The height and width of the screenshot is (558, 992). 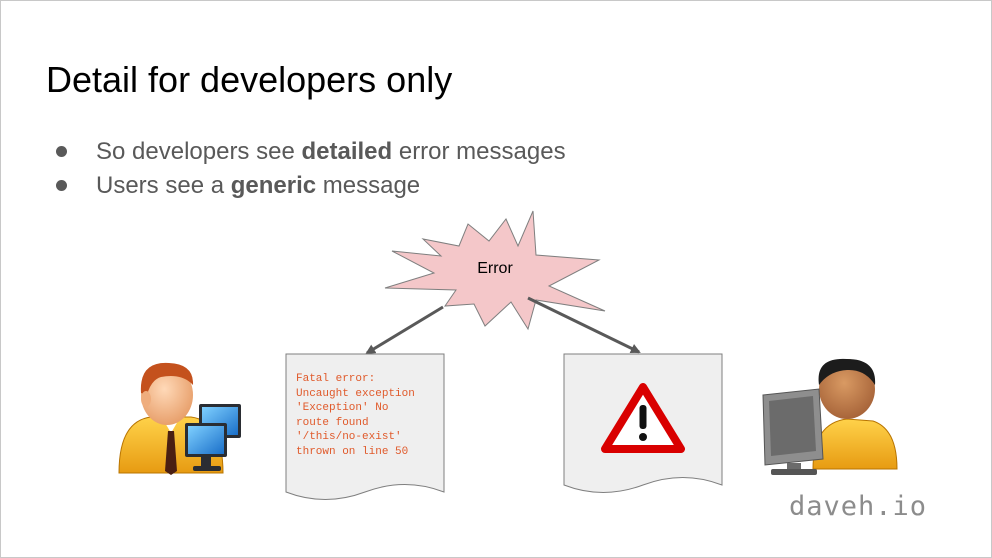 I want to click on user-at-computer-icon, so click(x=830, y=416).